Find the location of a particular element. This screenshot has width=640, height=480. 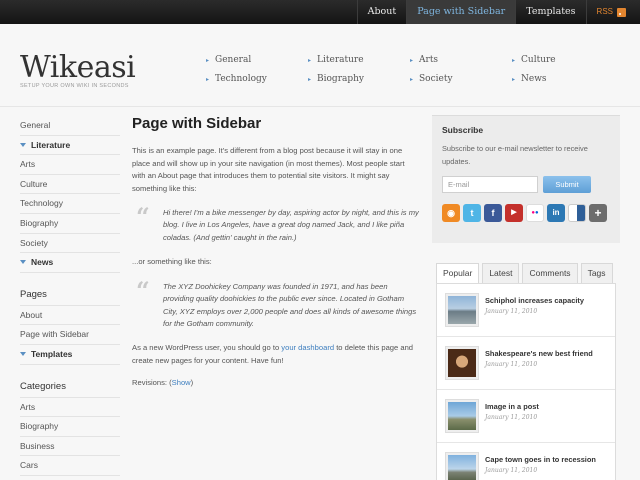

sidebar-item-arts: Arts is located at coordinates (70, 165).